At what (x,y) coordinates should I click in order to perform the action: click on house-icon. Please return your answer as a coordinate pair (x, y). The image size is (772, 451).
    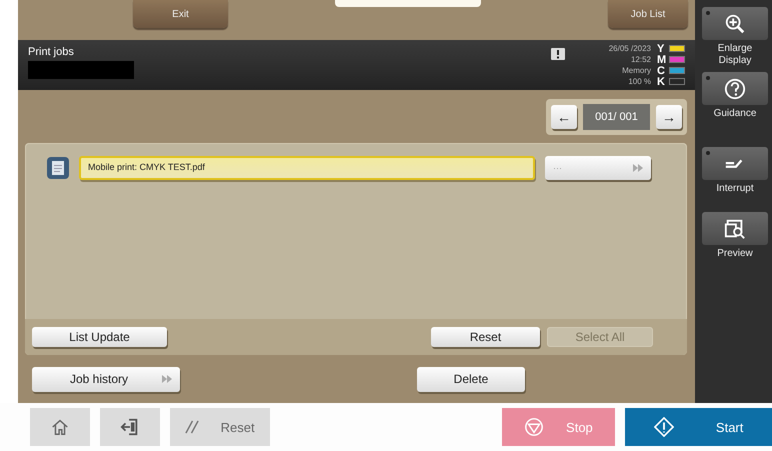
    Looking at the image, I should click on (60, 427).